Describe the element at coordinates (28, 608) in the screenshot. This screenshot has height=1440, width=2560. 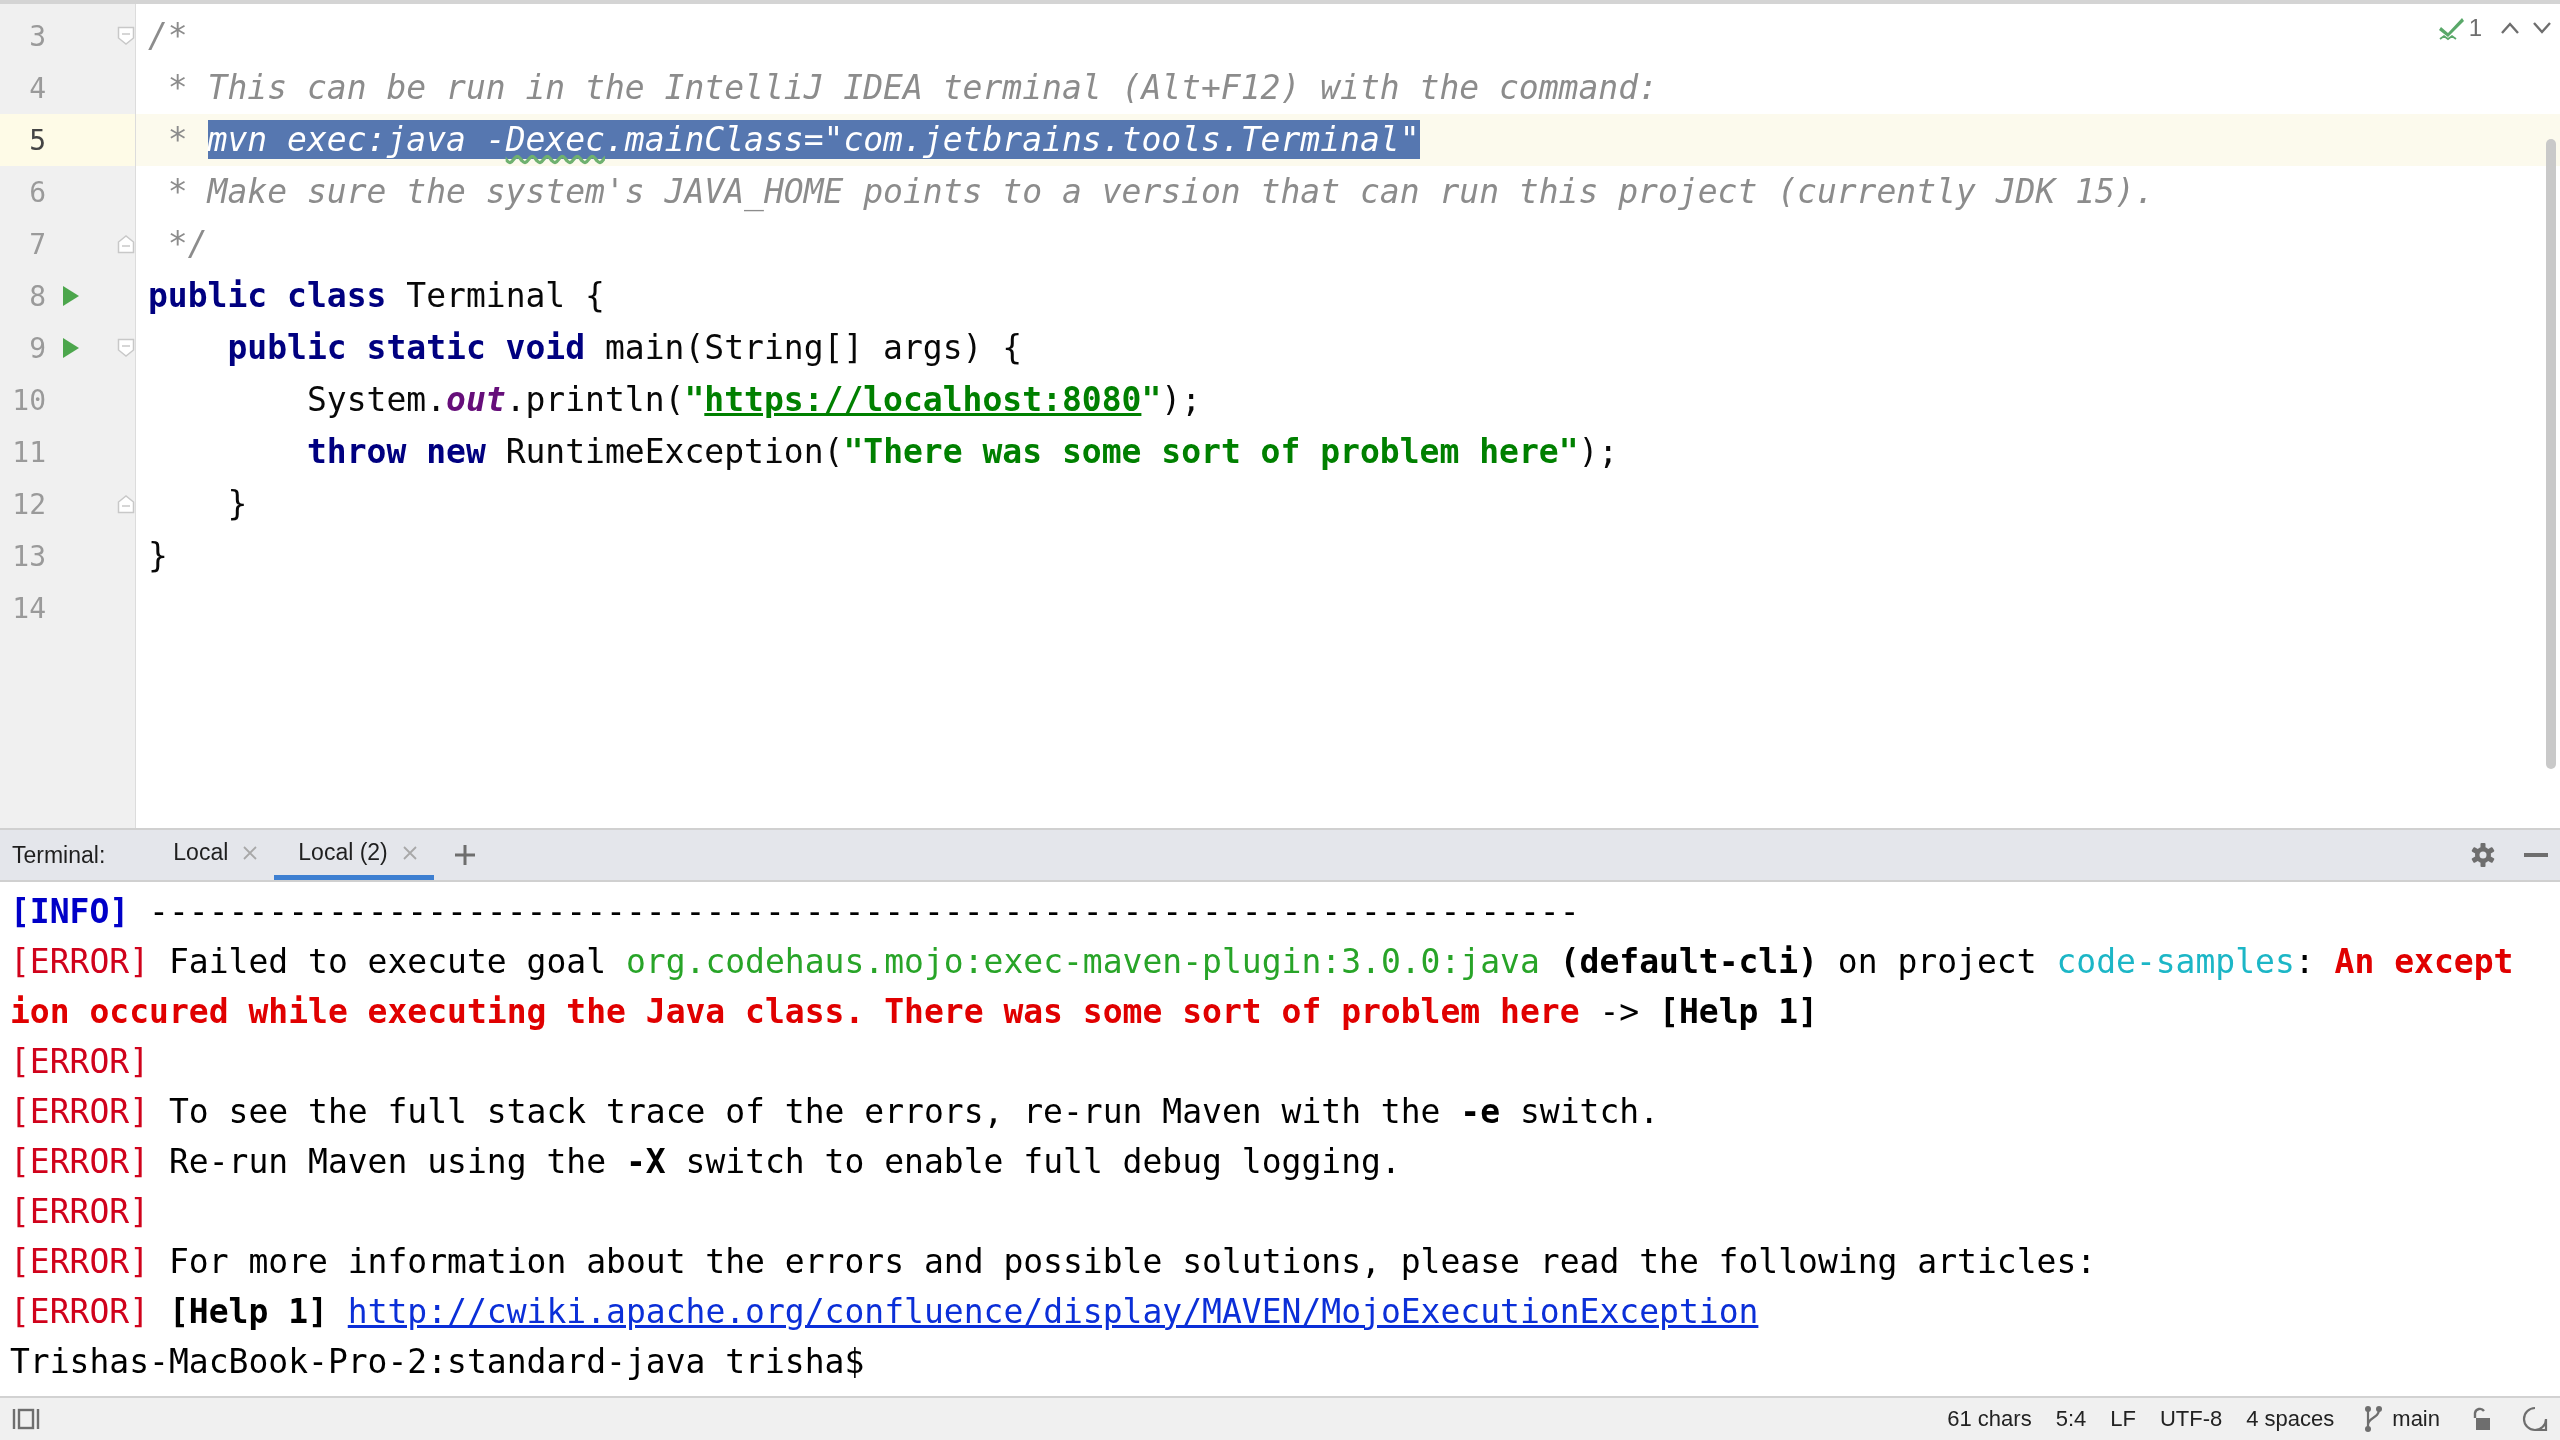
I see `line-number: 14` at that location.